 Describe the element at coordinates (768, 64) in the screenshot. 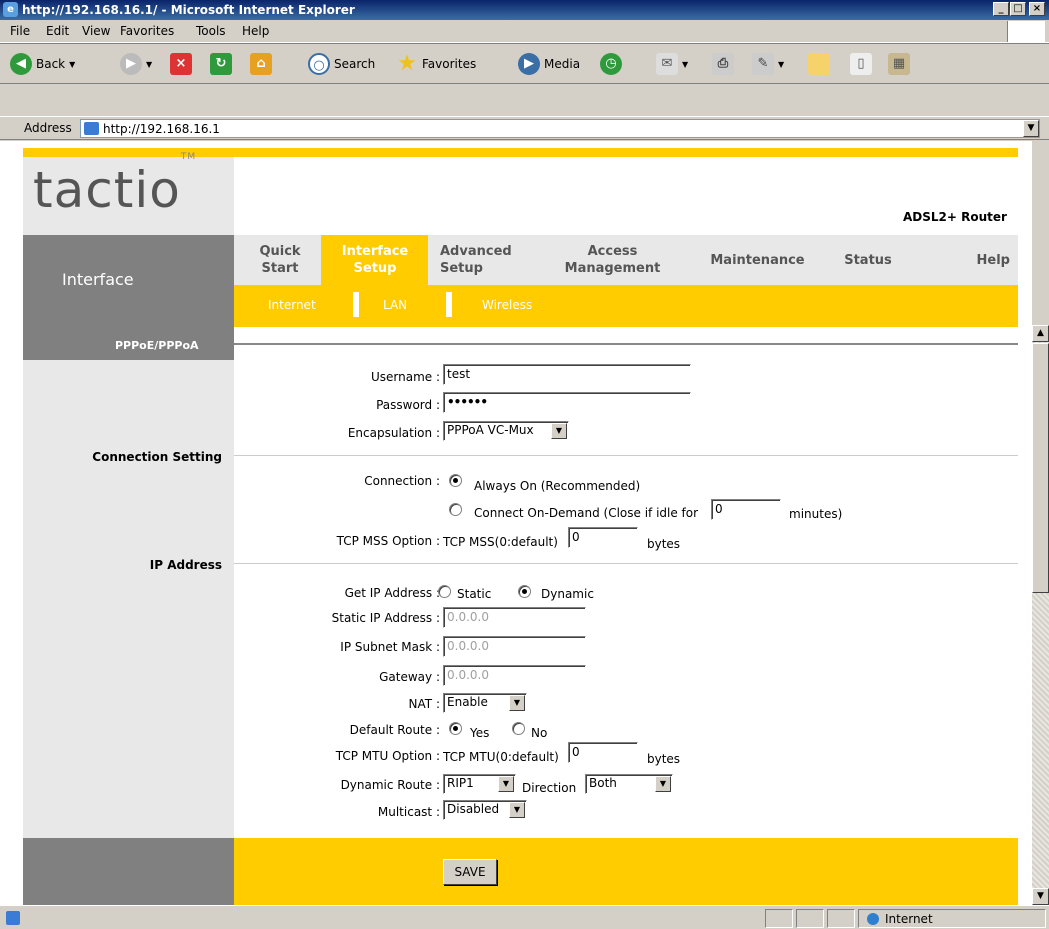

I see `edit-button: ✎ ▼` at that location.